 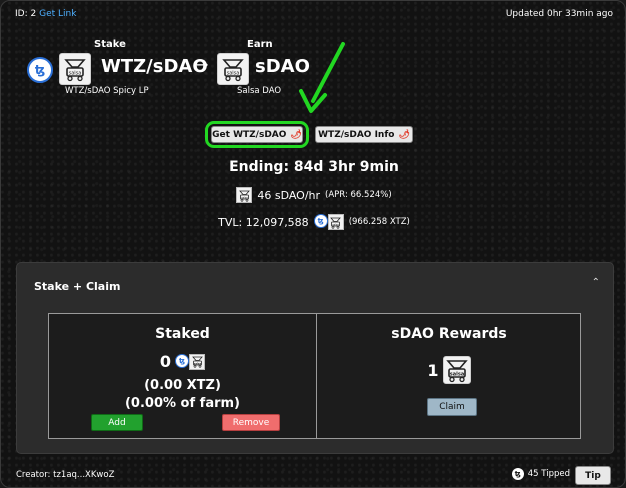 What do you see at coordinates (517, 474) in the screenshot?
I see `tip-icon: ꜩ` at bounding box center [517, 474].